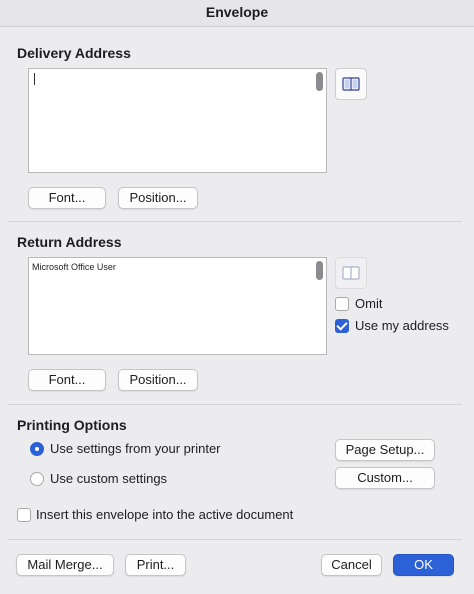 This screenshot has height=594, width=474. I want to click on return-address-text: Microsoft Office User, so click(74, 267).